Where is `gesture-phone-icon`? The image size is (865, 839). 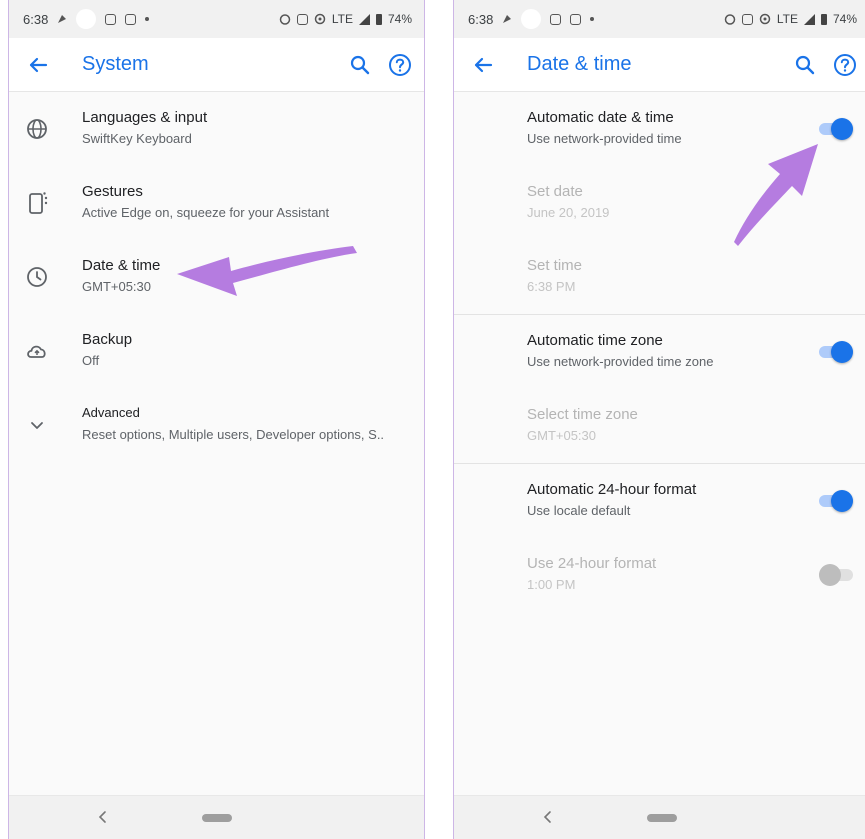
gesture-phone-icon is located at coordinates (38, 203).